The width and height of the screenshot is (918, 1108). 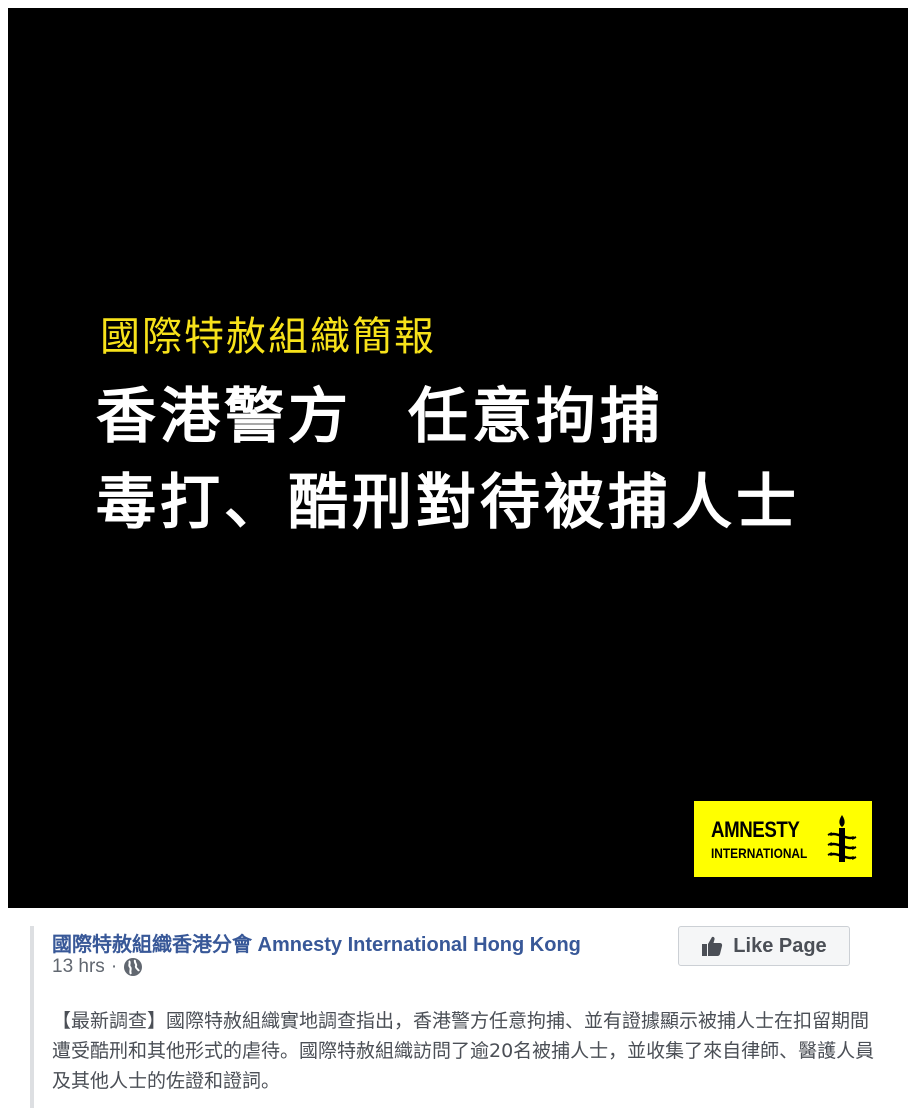 I want to click on globe-icon, so click(x=133, y=967).